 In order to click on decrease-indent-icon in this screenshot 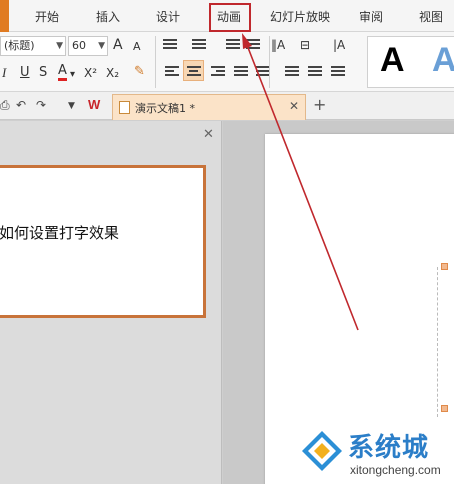, I will do `click(233, 45)`.